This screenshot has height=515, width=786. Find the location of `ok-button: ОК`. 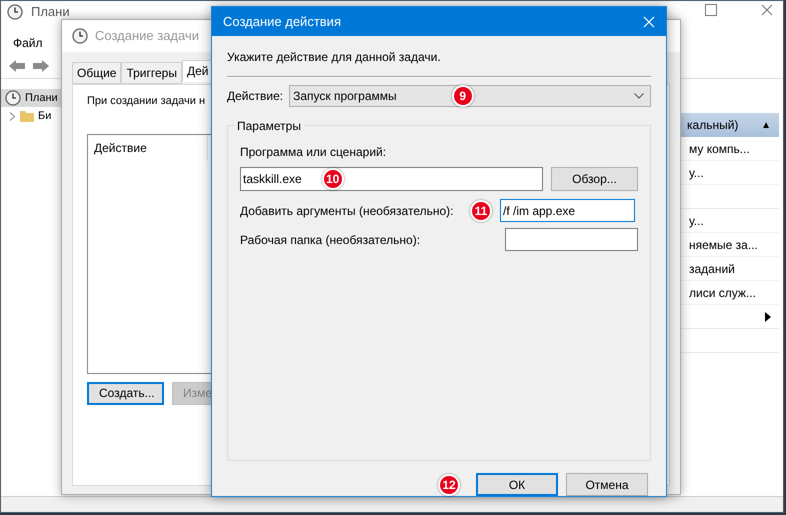

ok-button: ОК is located at coordinates (517, 484).